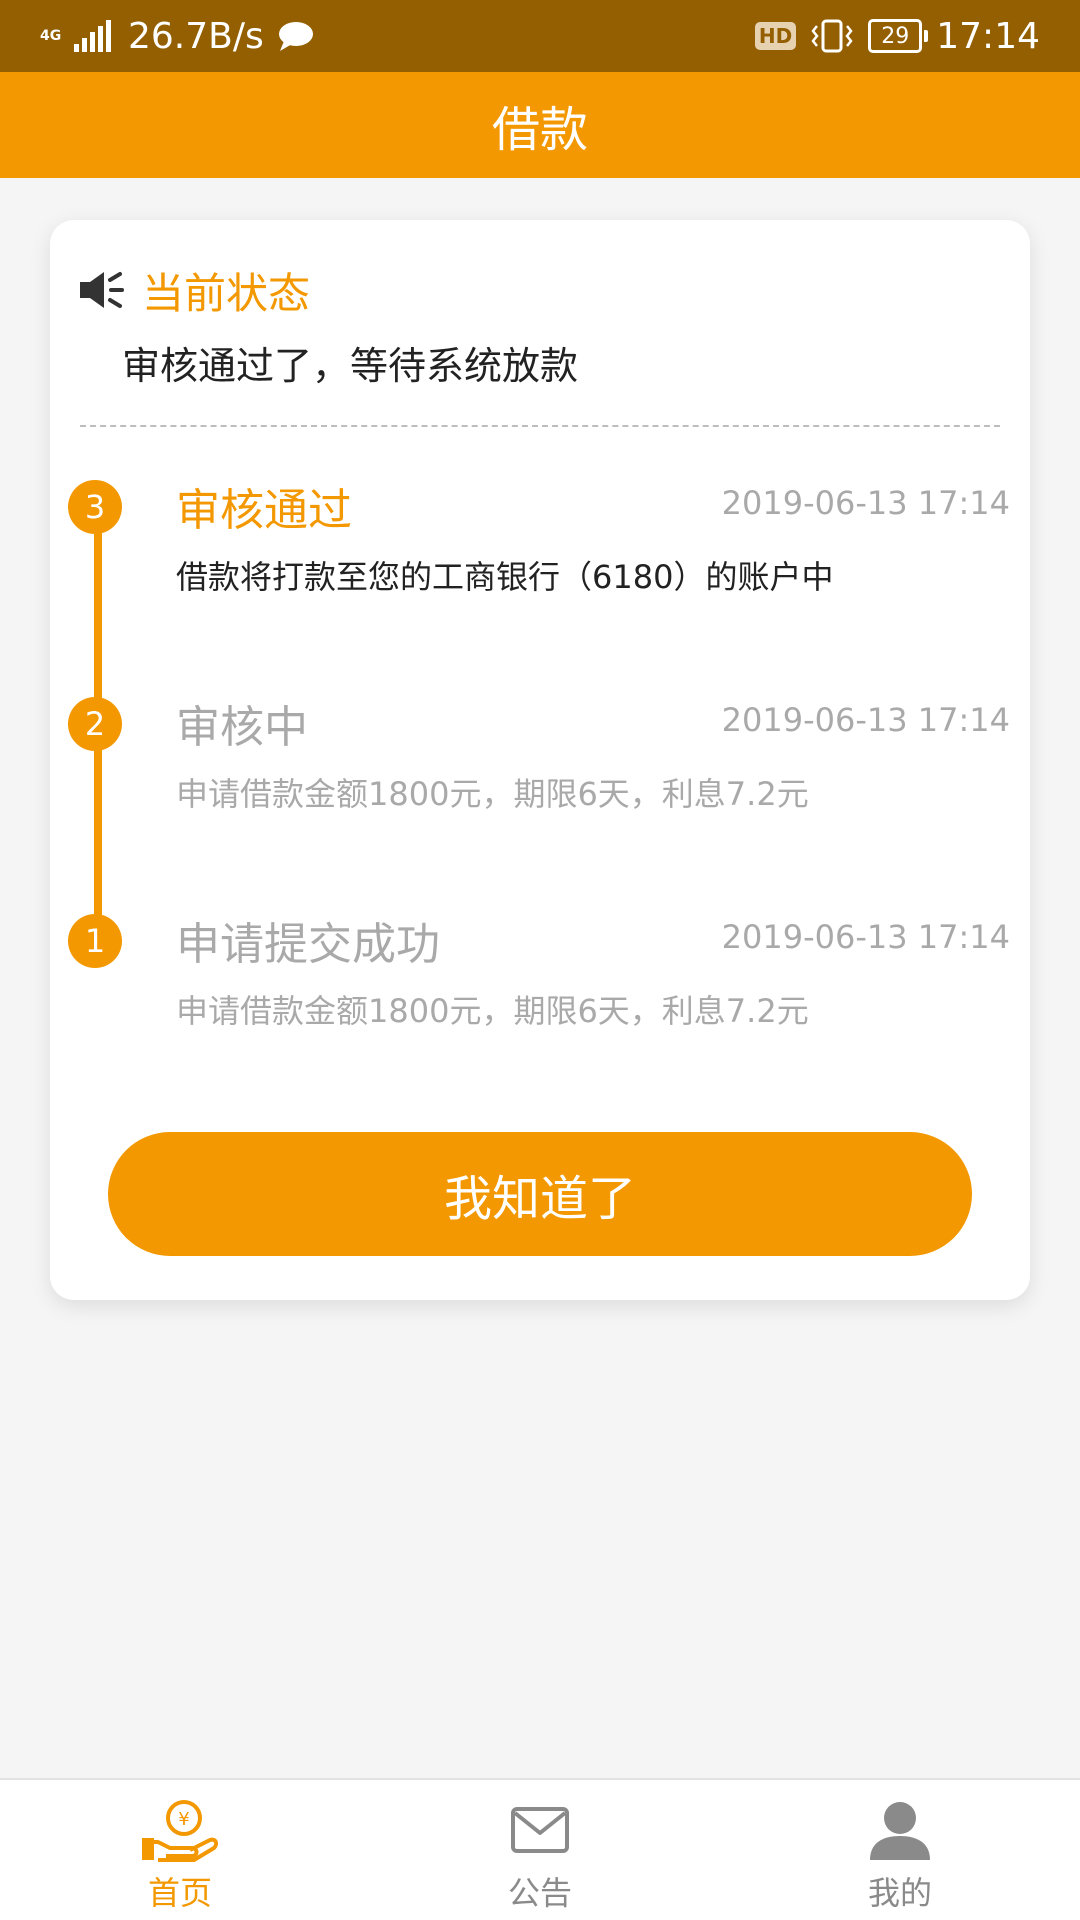 Image resolution: width=1080 pixels, height=1920 pixels. Describe the element at coordinates (900, 1830) in the screenshot. I see `person-icon` at that location.